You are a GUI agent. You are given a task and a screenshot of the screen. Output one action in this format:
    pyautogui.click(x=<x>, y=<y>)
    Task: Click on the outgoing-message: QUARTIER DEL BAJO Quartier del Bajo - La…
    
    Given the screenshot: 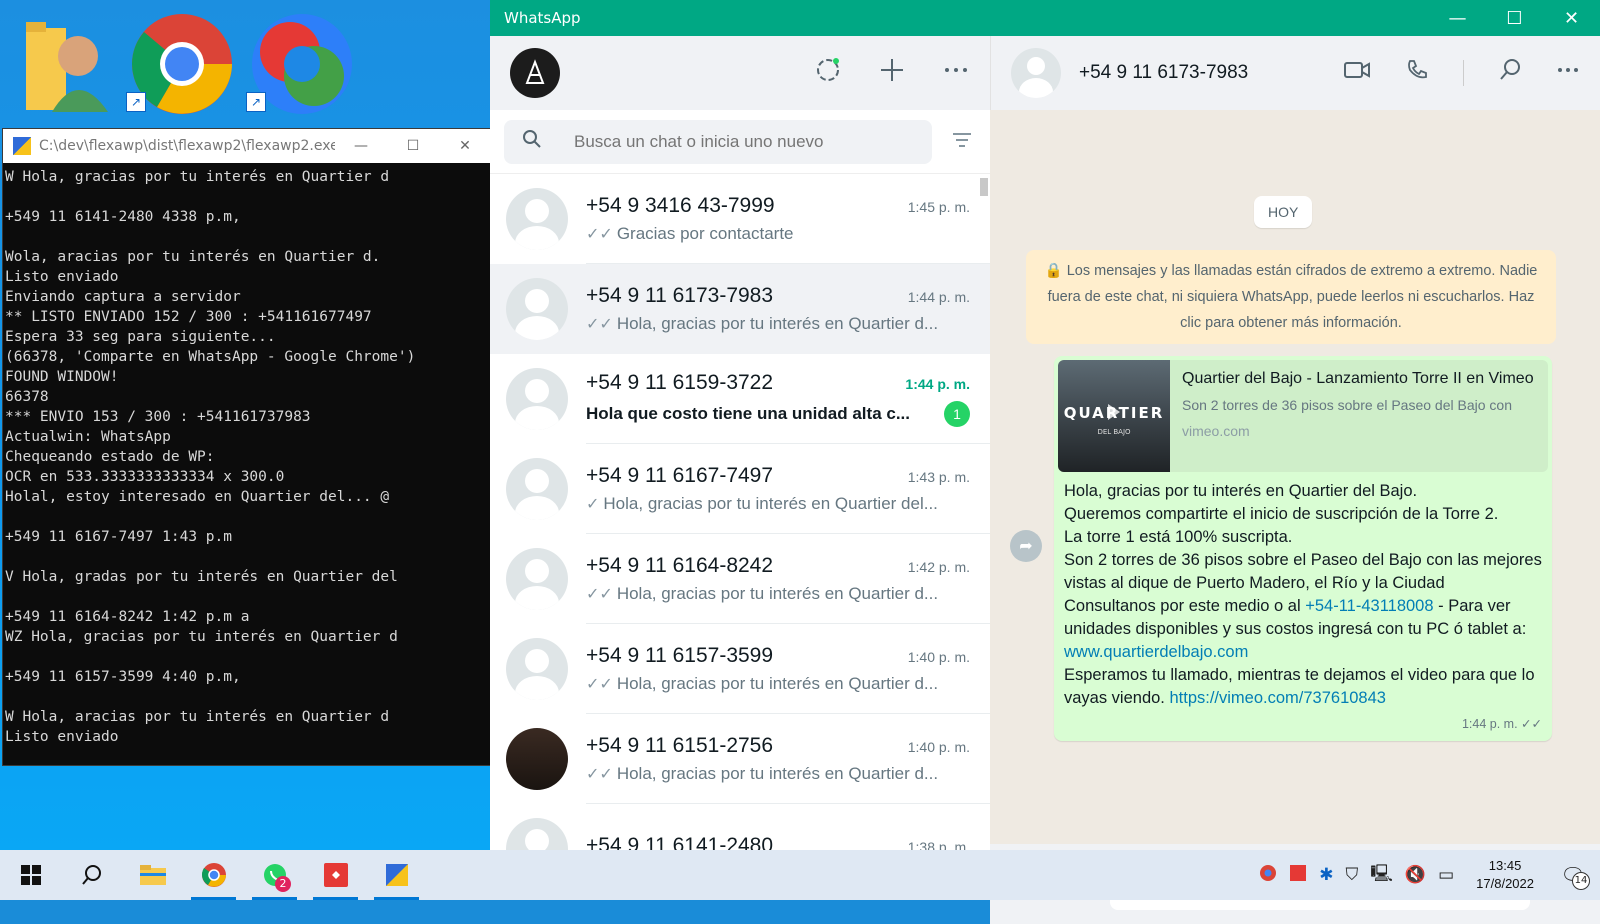 What is the action you would take?
    pyautogui.click(x=1303, y=548)
    